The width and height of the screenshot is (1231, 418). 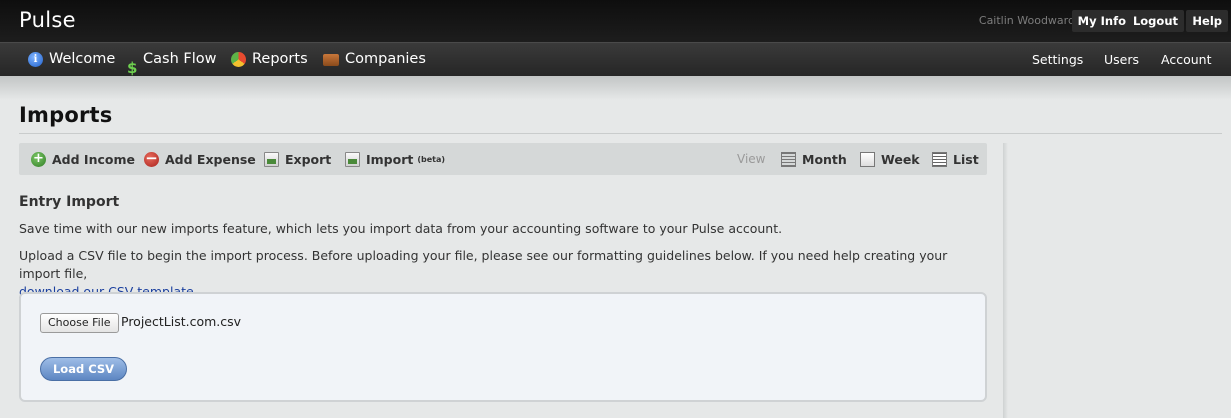 I want to click on plus-icon: +, so click(x=38, y=159).